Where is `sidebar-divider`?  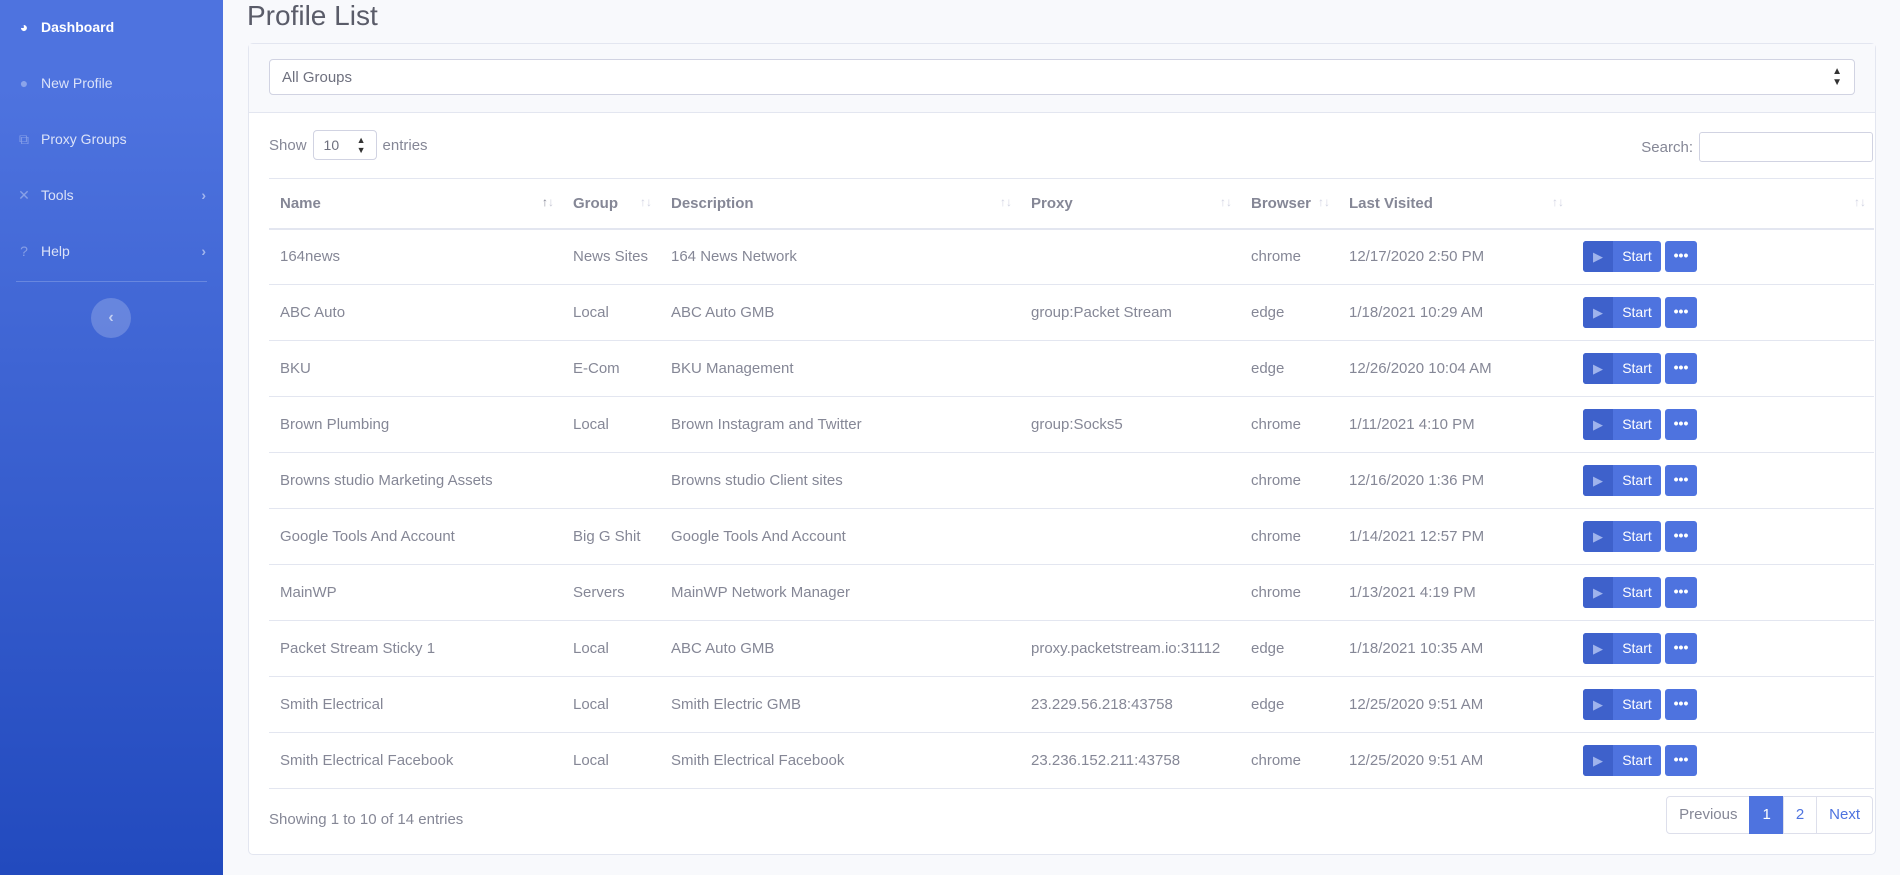
sidebar-divider is located at coordinates (111, 281).